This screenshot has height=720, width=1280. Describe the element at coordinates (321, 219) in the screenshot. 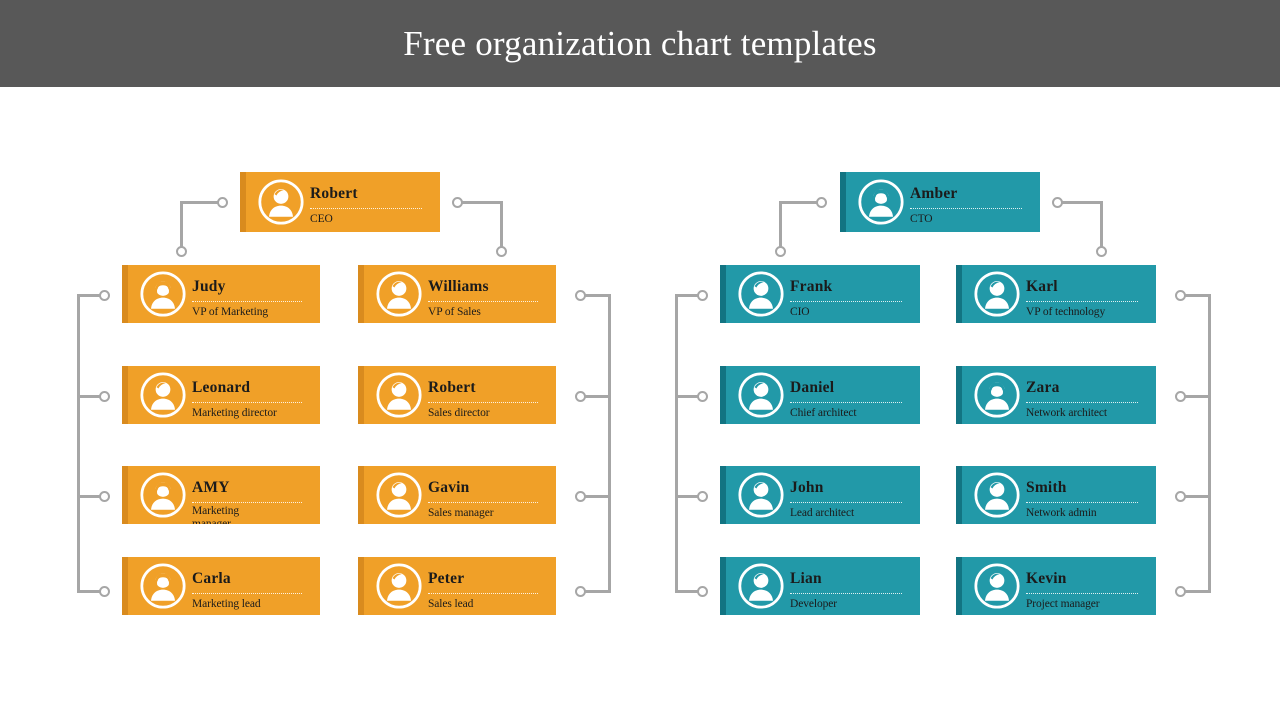

I see `org-node-role: CEO` at that location.